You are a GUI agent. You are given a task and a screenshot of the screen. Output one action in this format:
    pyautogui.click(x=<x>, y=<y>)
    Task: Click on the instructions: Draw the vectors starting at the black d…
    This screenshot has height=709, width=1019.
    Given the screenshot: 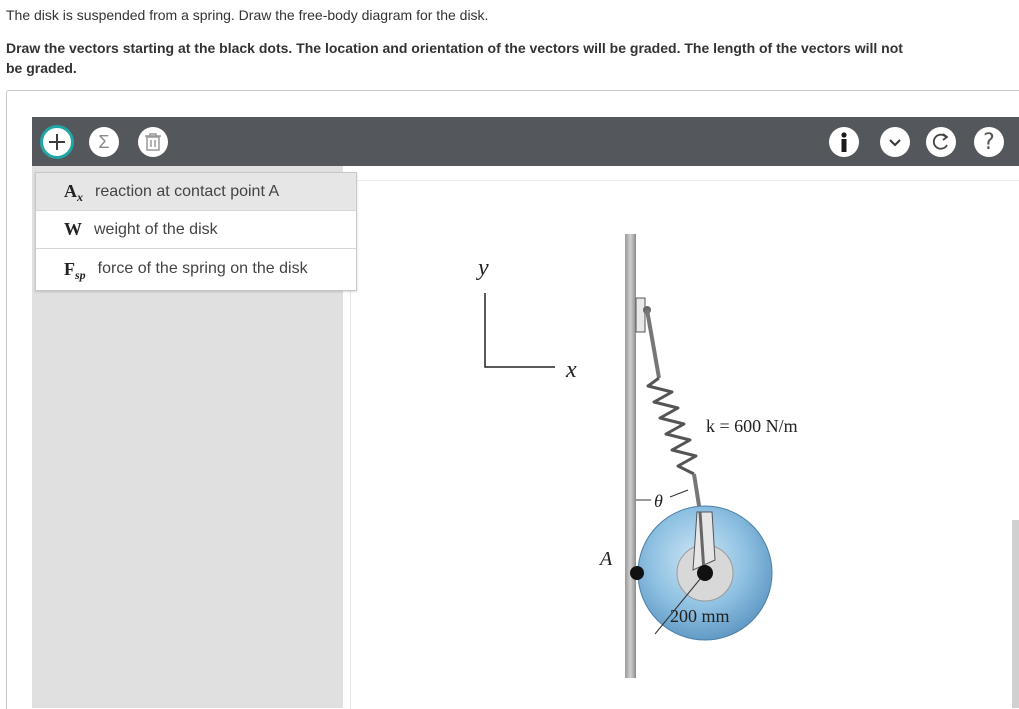 What is the action you would take?
    pyautogui.click(x=454, y=58)
    